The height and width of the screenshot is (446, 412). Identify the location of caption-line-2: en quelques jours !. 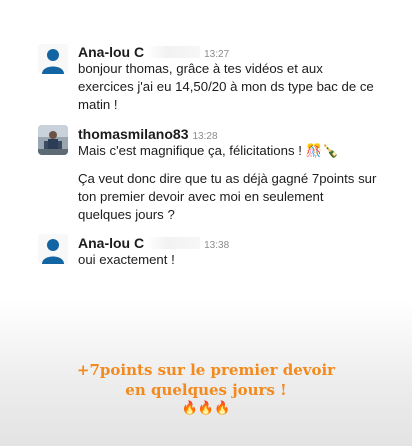
(206, 390).